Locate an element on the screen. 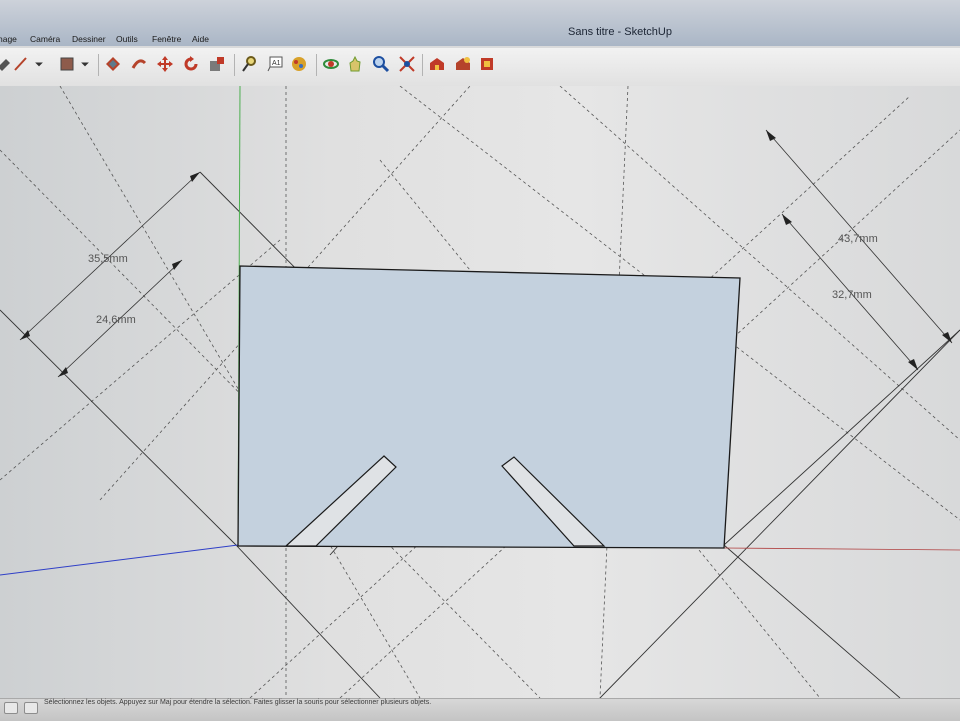 This screenshot has width=960, height=721. zoom-extents-icon is located at coordinates (407, 64).